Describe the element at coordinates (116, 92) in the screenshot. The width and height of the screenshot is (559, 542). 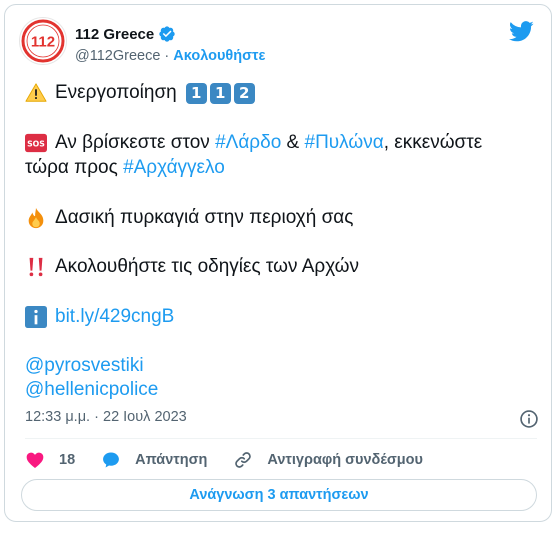
I see `activation-text: Ενεργοποίηση` at that location.